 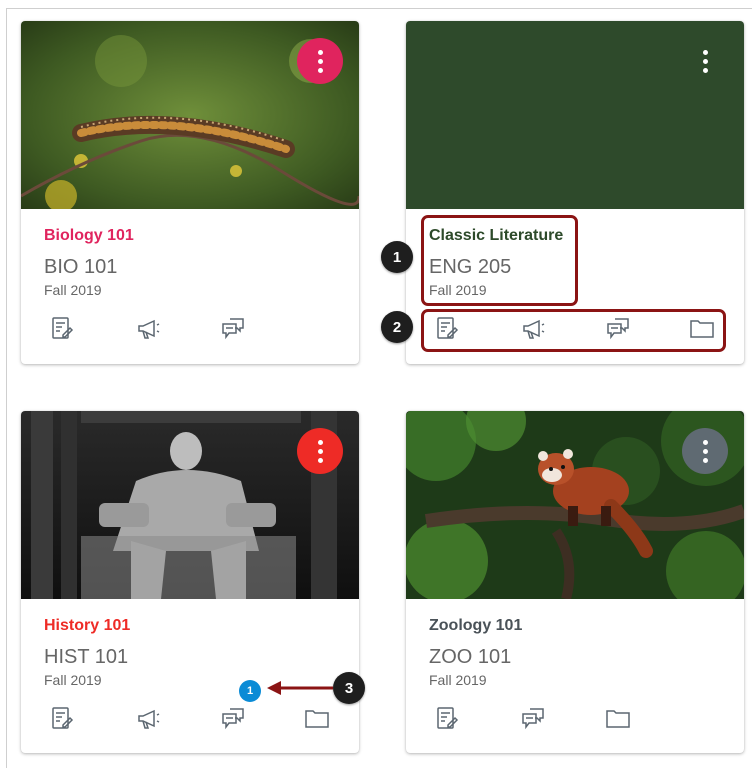 I want to click on course-code: ZOO 101, so click(x=470, y=657).